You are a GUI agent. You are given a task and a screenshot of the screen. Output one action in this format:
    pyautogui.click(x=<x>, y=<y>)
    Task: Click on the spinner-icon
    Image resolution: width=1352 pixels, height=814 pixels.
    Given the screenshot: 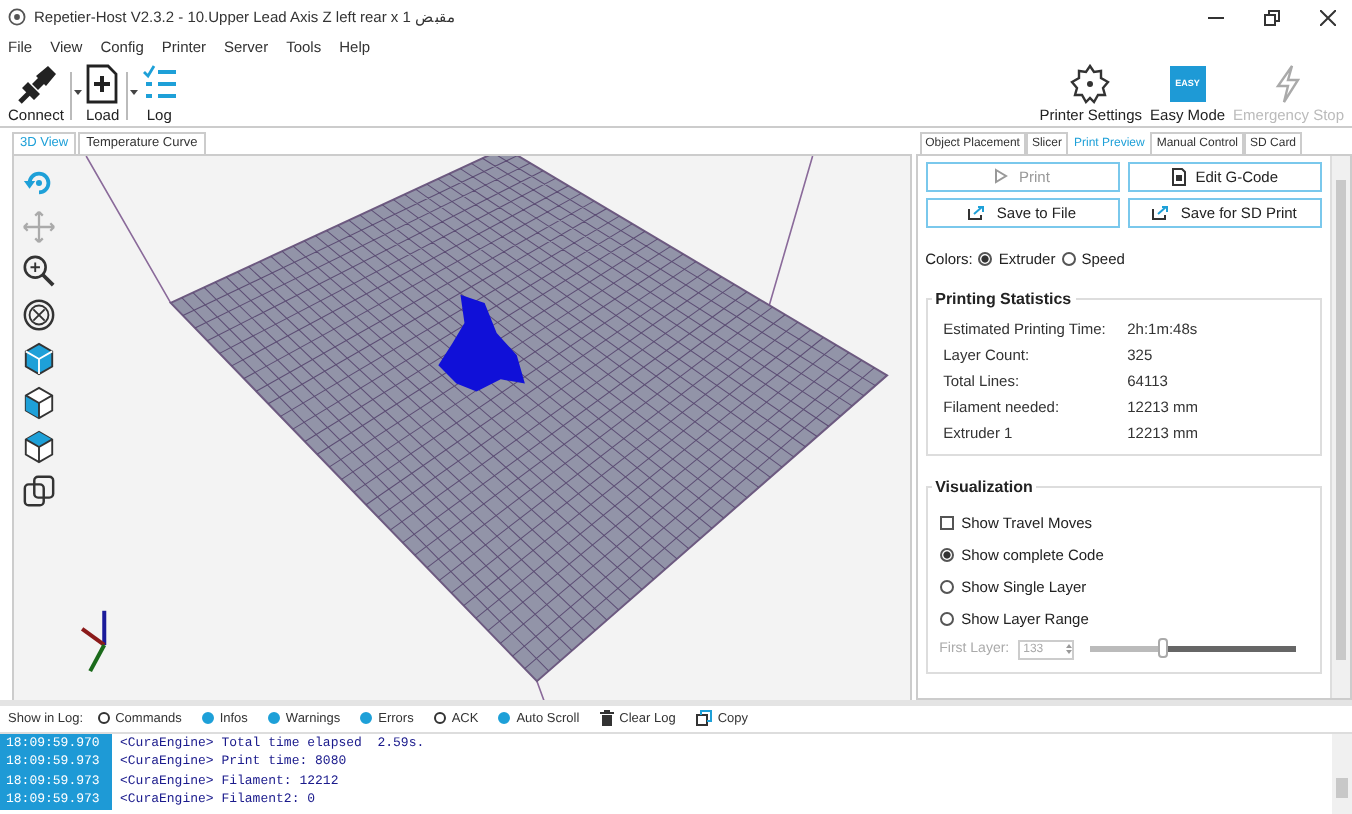 What is the action you would take?
    pyautogui.click(x=1068, y=649)
    